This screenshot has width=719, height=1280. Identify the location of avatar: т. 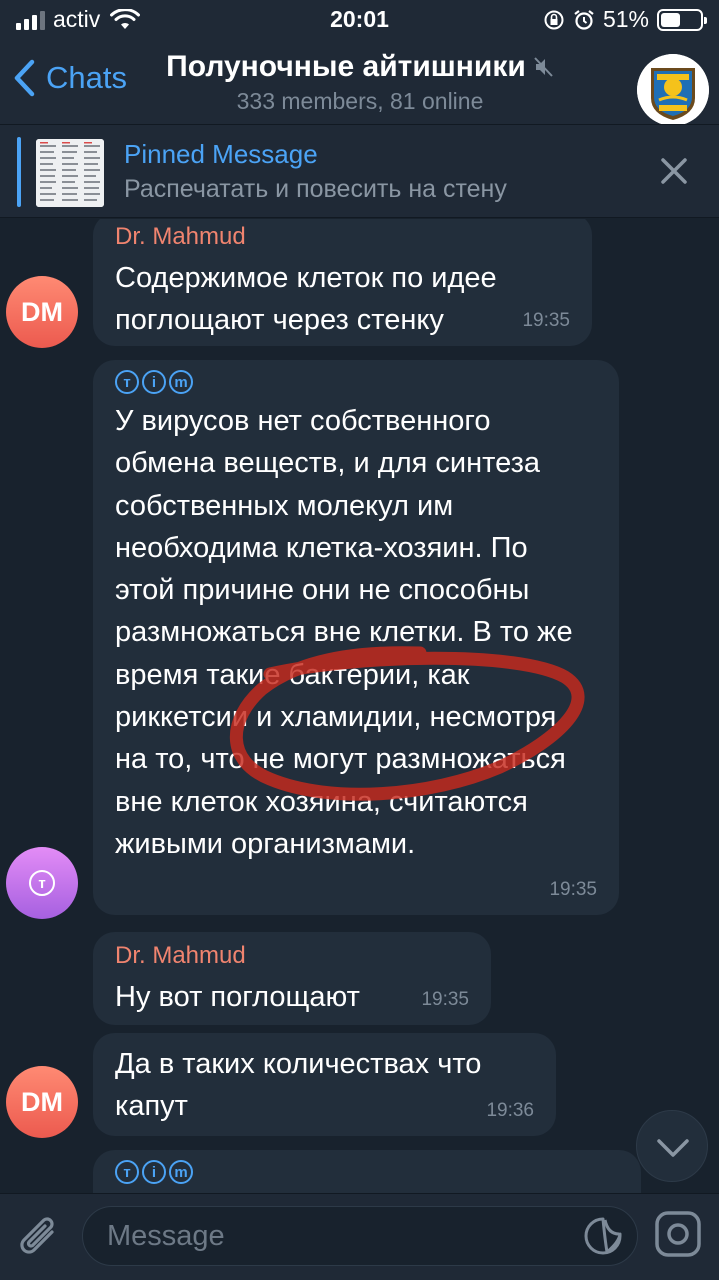
(42, 883).